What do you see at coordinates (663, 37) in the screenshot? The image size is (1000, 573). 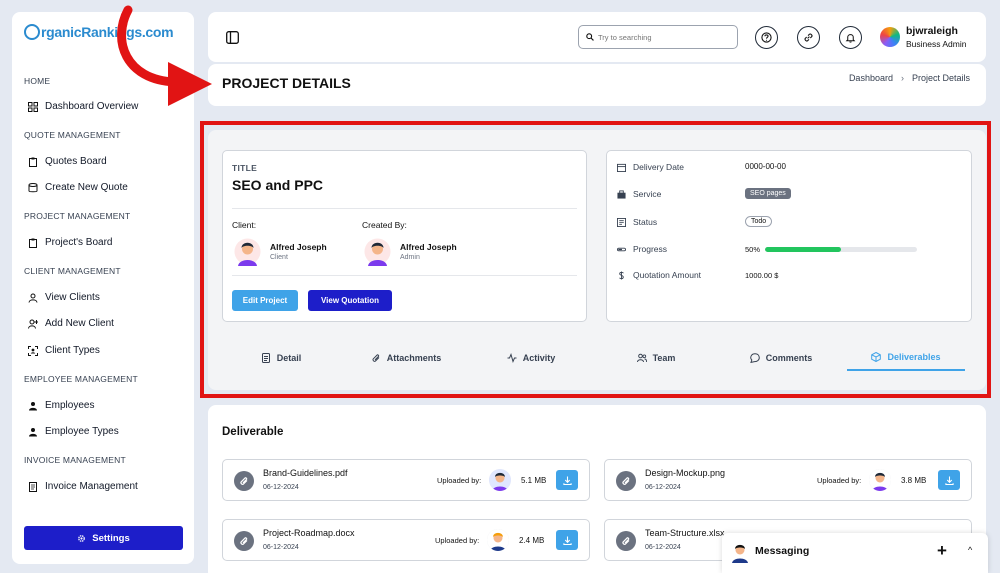 I see `search-input` at bounding box center [663, 37].